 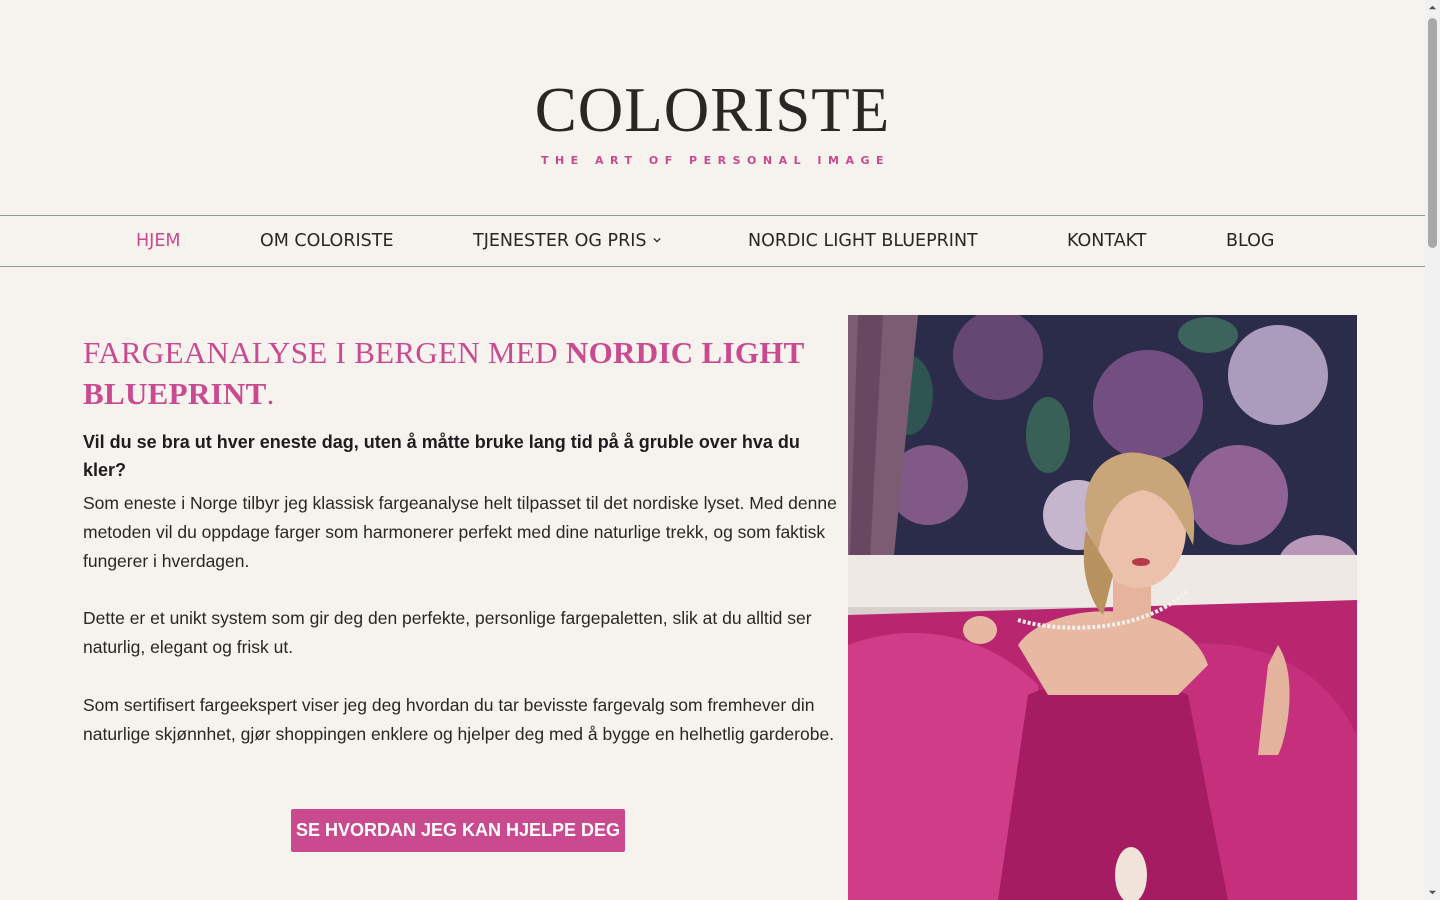 What do you see at coordinates (1432, 892) in the screenshot?
I see `scroll-down-arrow-icon` at bounding box center [1432, 892].